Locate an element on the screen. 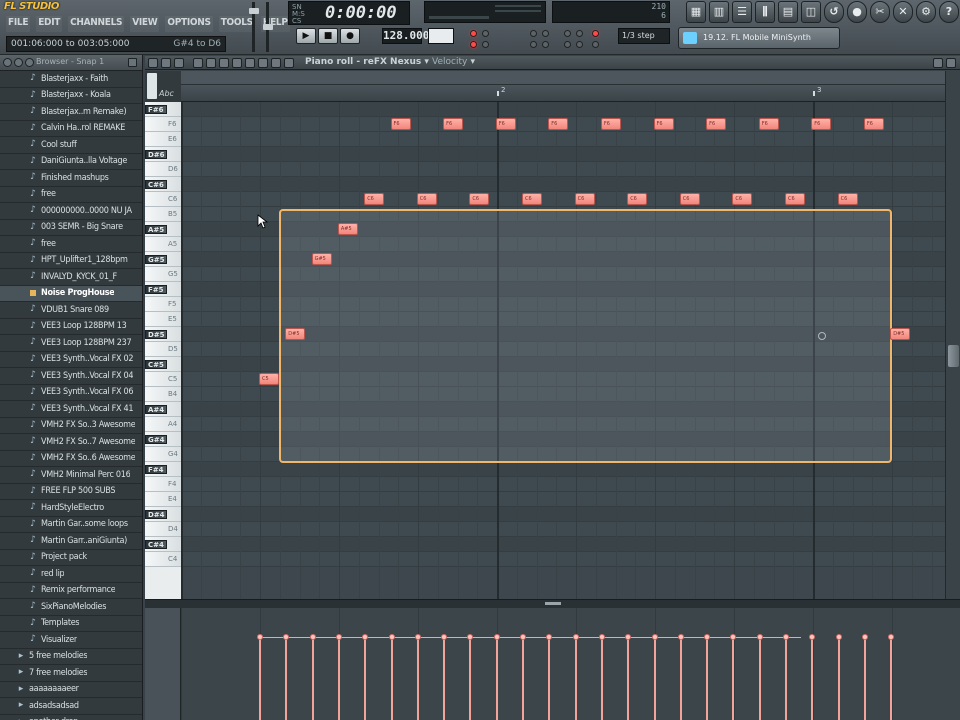  browser-item: ♪ INVALYD_KYCK_01_F is located at coordinates (71, 277).